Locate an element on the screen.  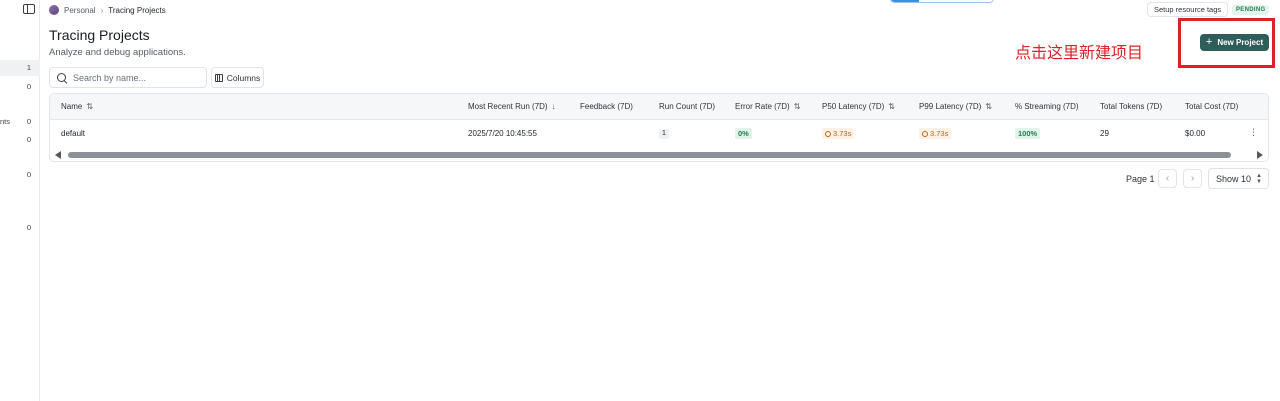
column-header-most-recent-run: Most Recent Run (7D) ↓ is located at coordinates (512, 106).